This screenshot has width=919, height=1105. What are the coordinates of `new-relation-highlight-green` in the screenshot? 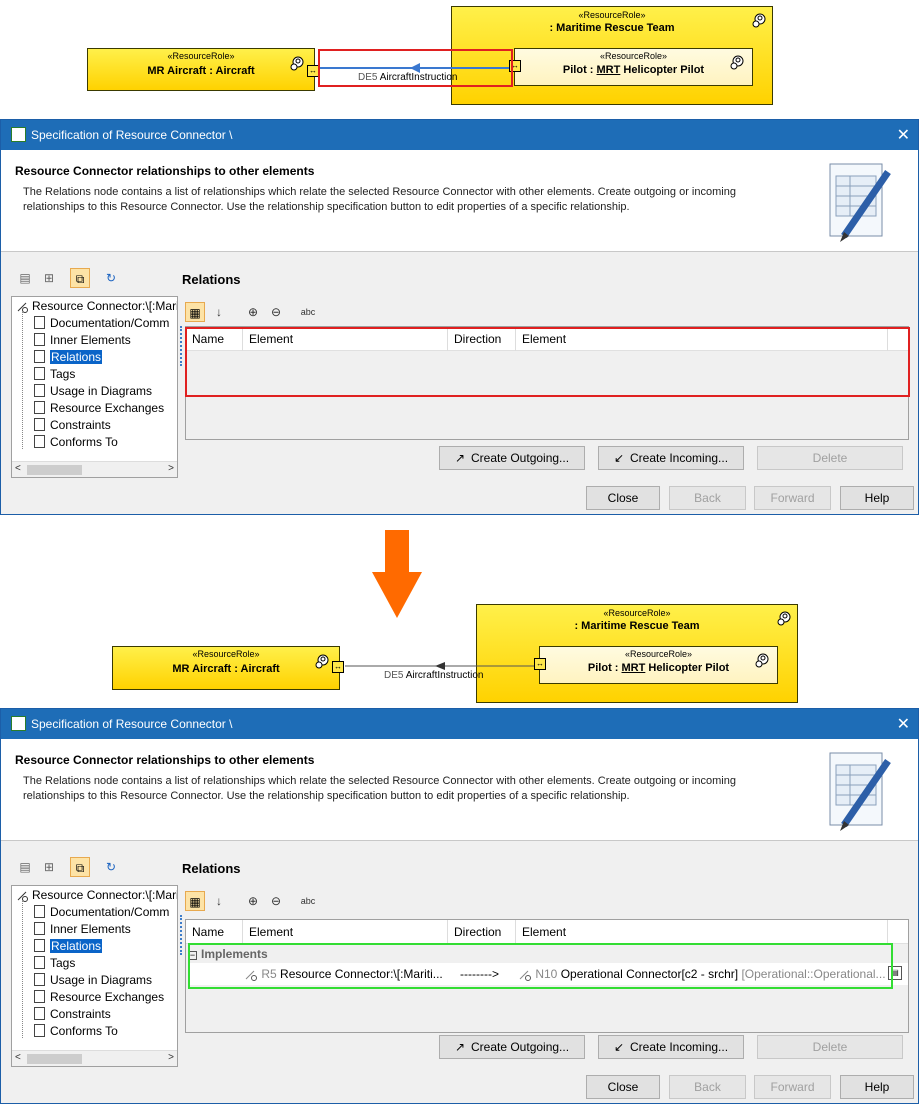 It's located at (540, 966).